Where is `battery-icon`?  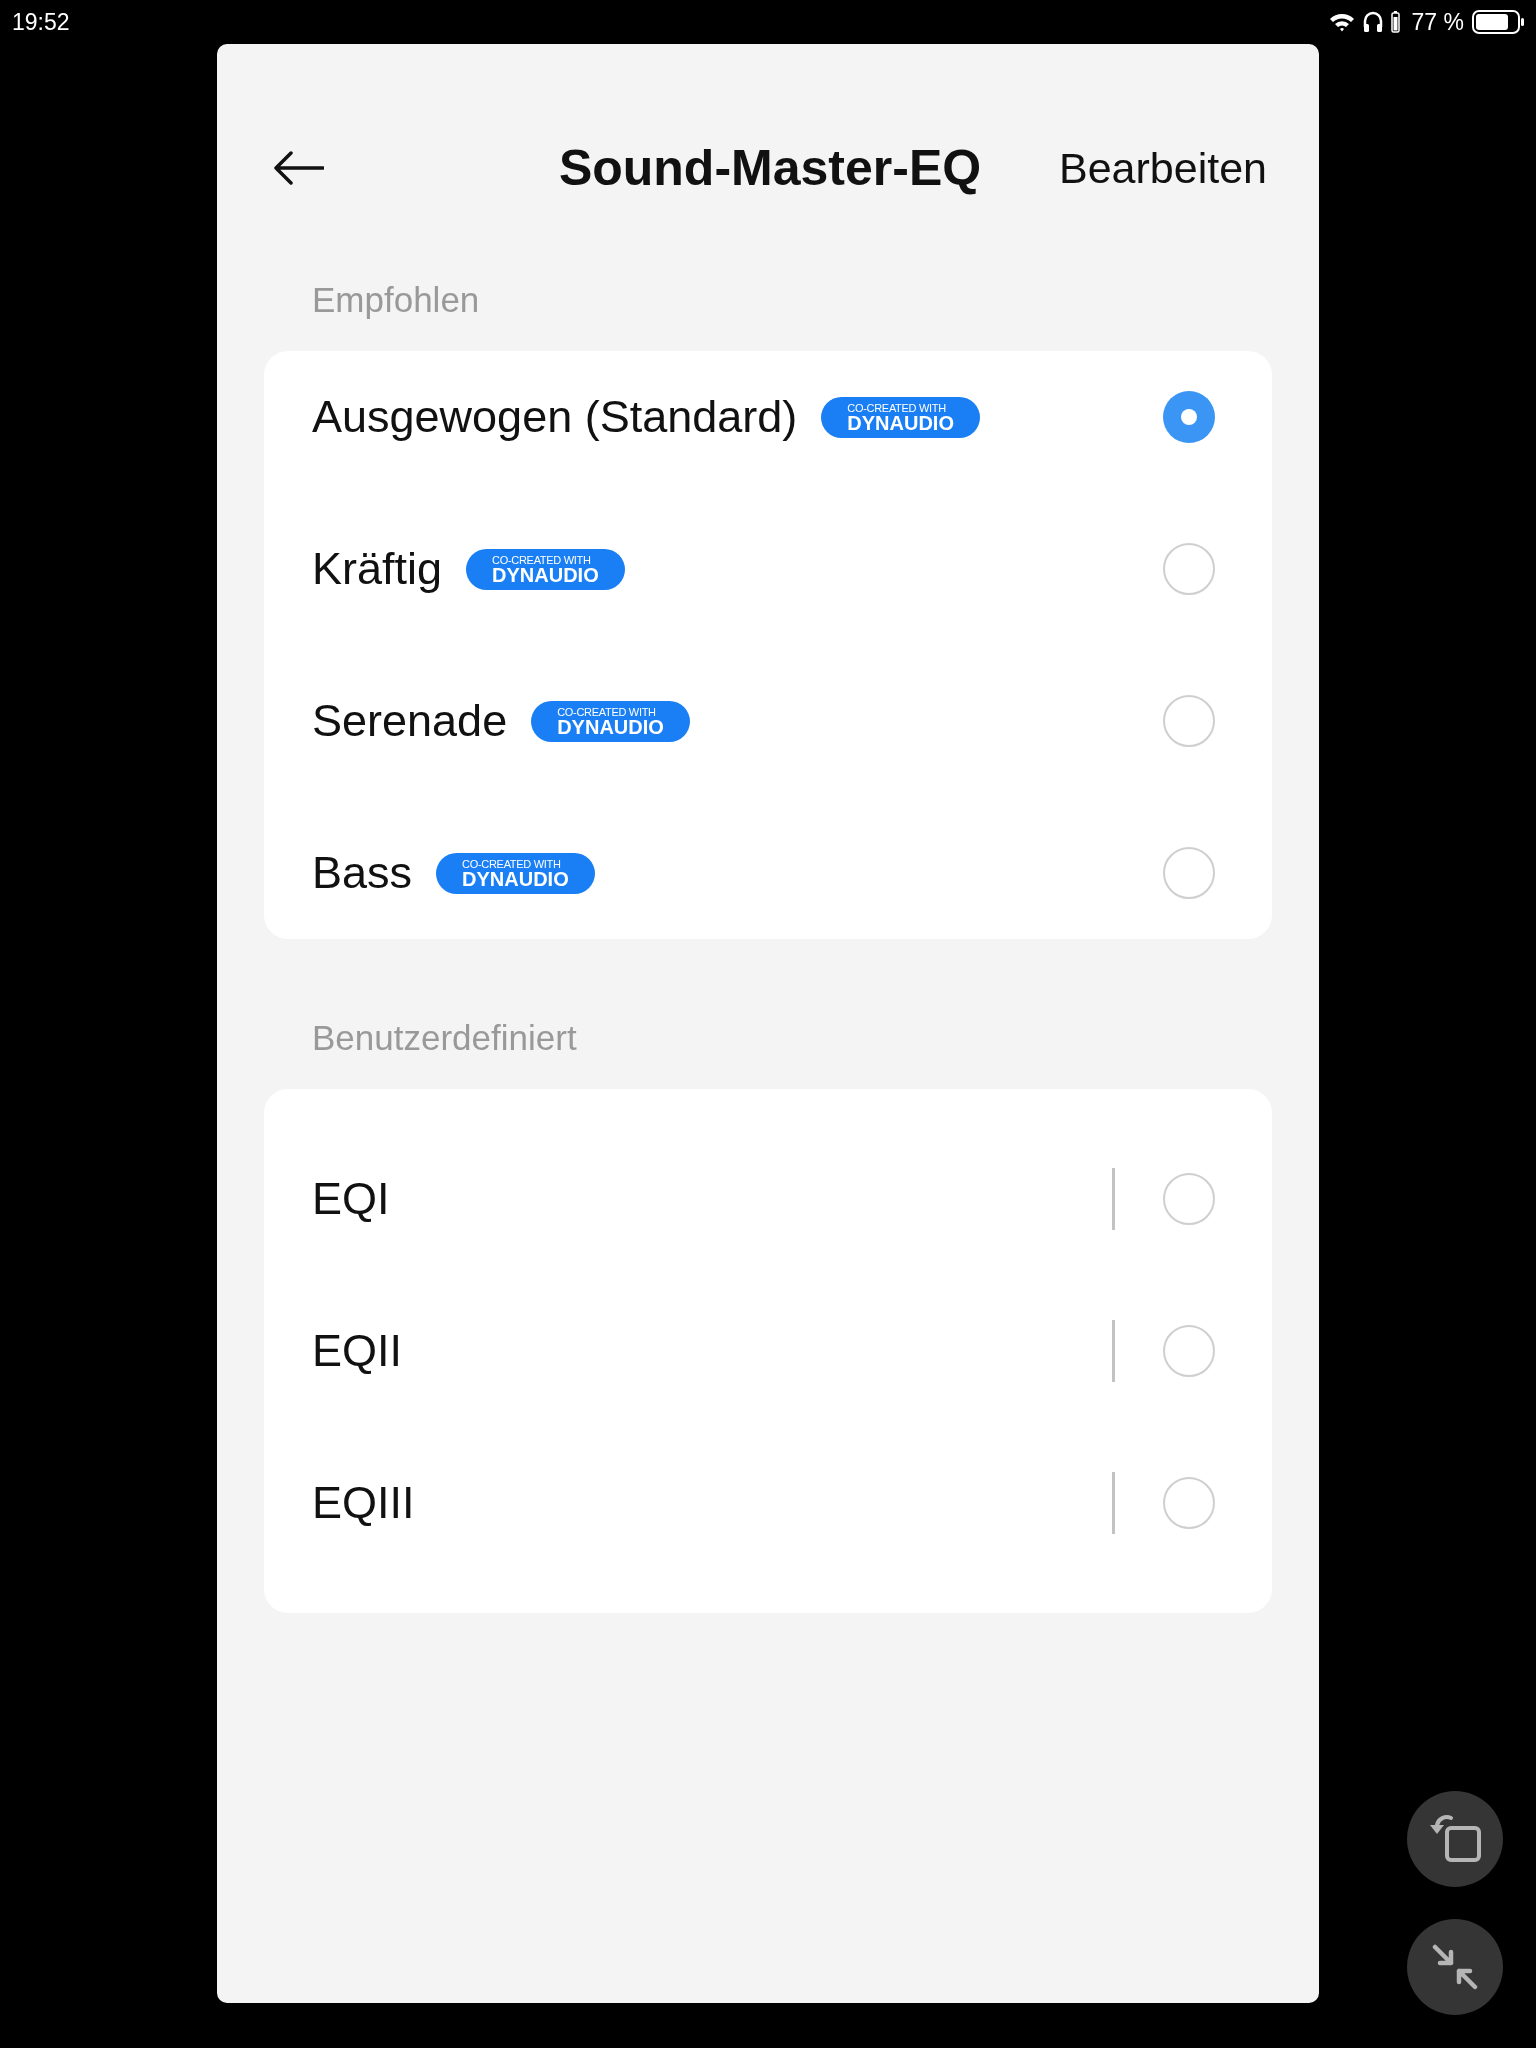 battery-icon is located at coordinates (1498, 22).